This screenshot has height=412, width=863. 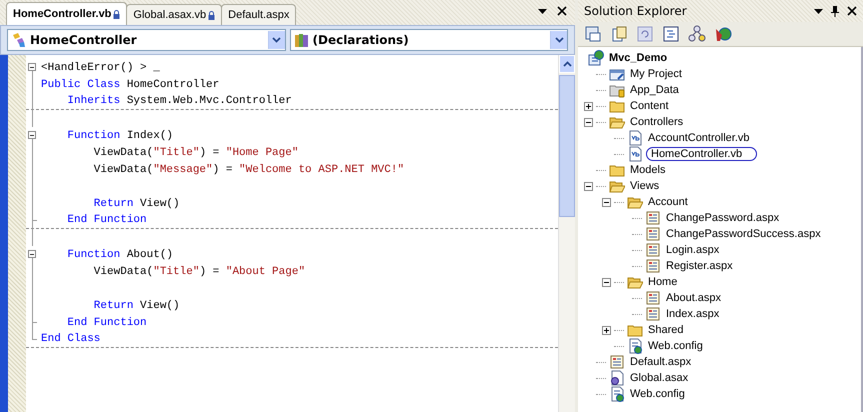 I want to click on tree-item: ChangePassword.aspx, so click(x=723, y=218).